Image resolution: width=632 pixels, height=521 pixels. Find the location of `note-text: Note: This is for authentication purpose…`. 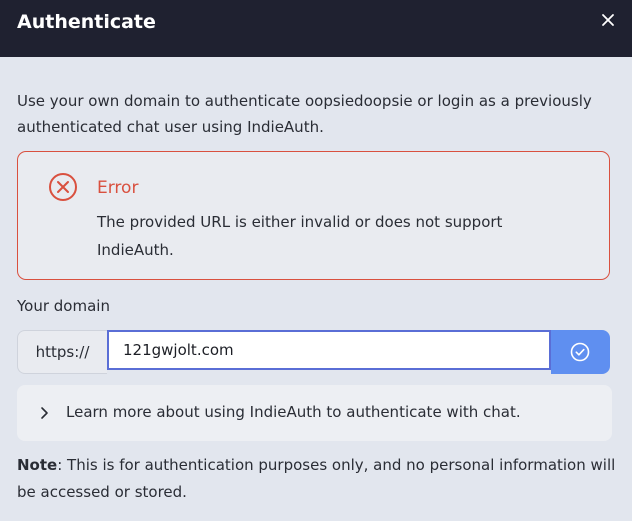

note-text: Note: This is for authentication purpose… is located at coordinates (317, 479).